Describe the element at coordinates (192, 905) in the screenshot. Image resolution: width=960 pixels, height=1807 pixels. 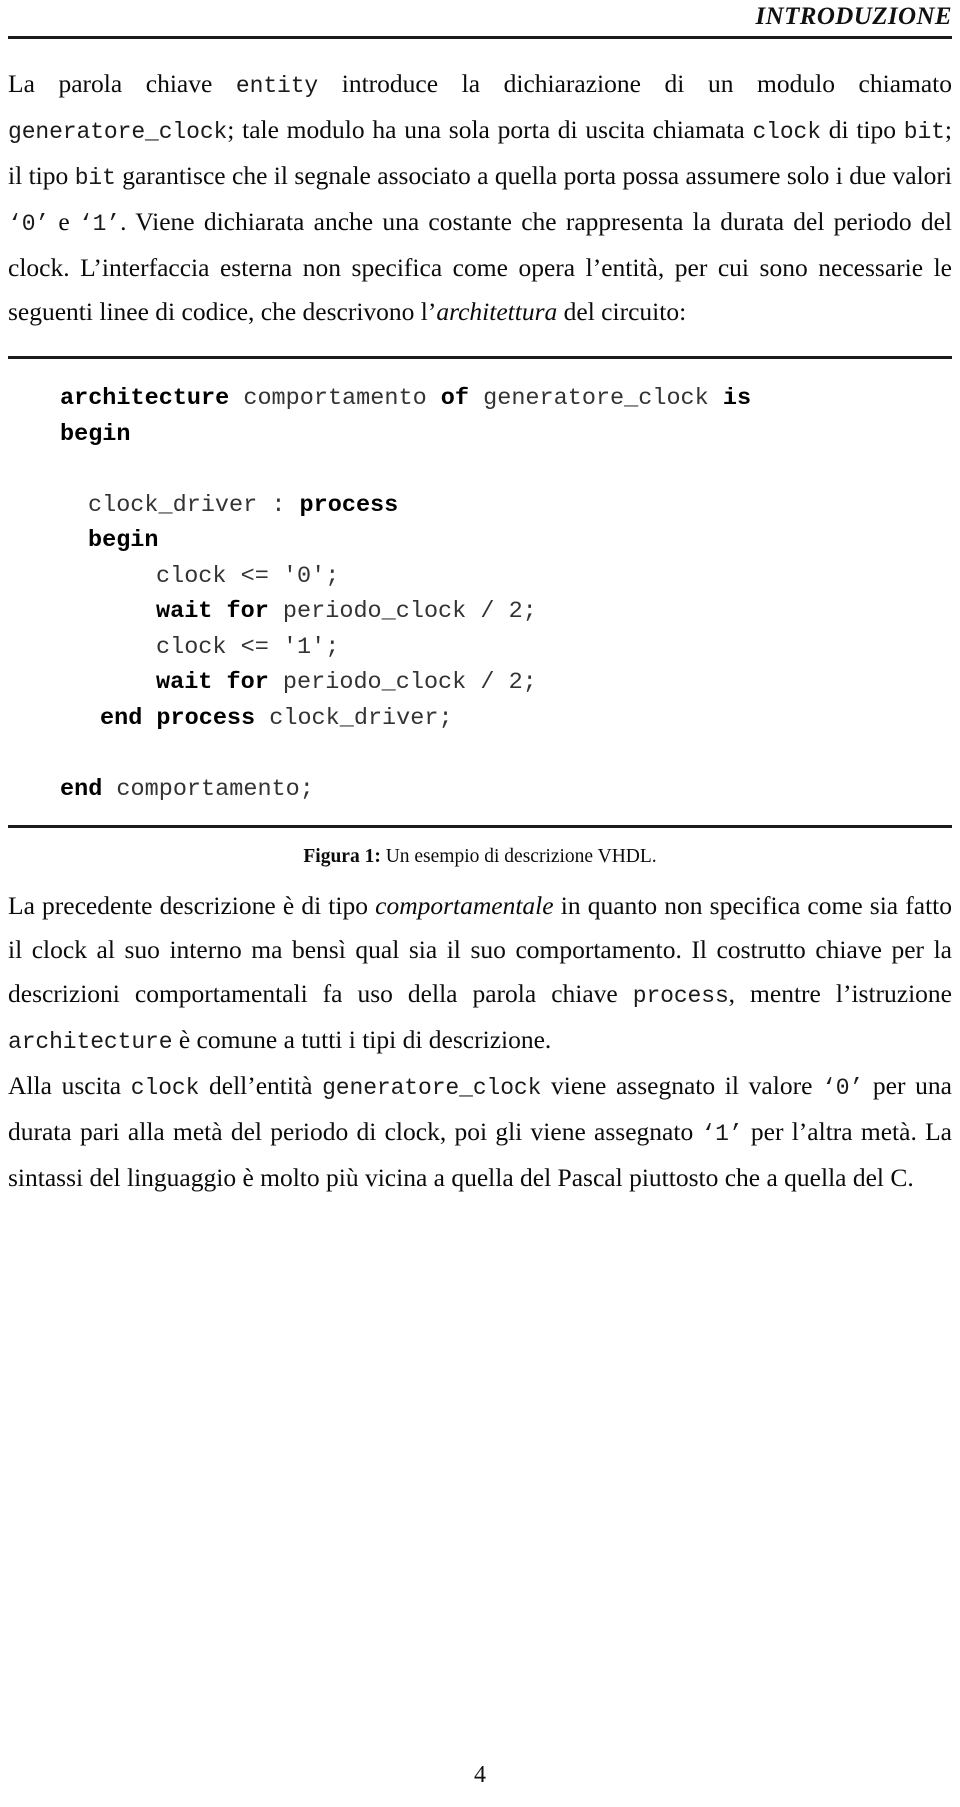
I see `body-text: La precedente descrizione è di tipo` at that location.